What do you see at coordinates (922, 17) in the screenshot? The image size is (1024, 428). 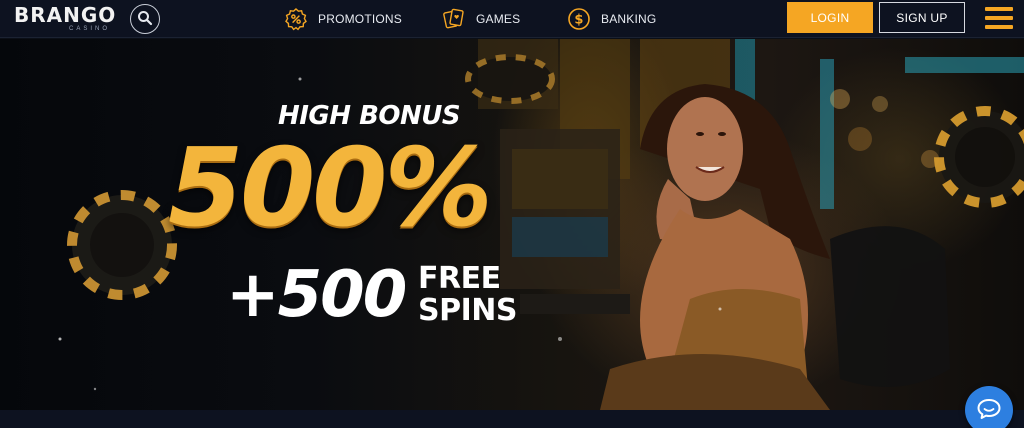 I see `signup-button: SIGN UP` at bounding box center [922, 17].